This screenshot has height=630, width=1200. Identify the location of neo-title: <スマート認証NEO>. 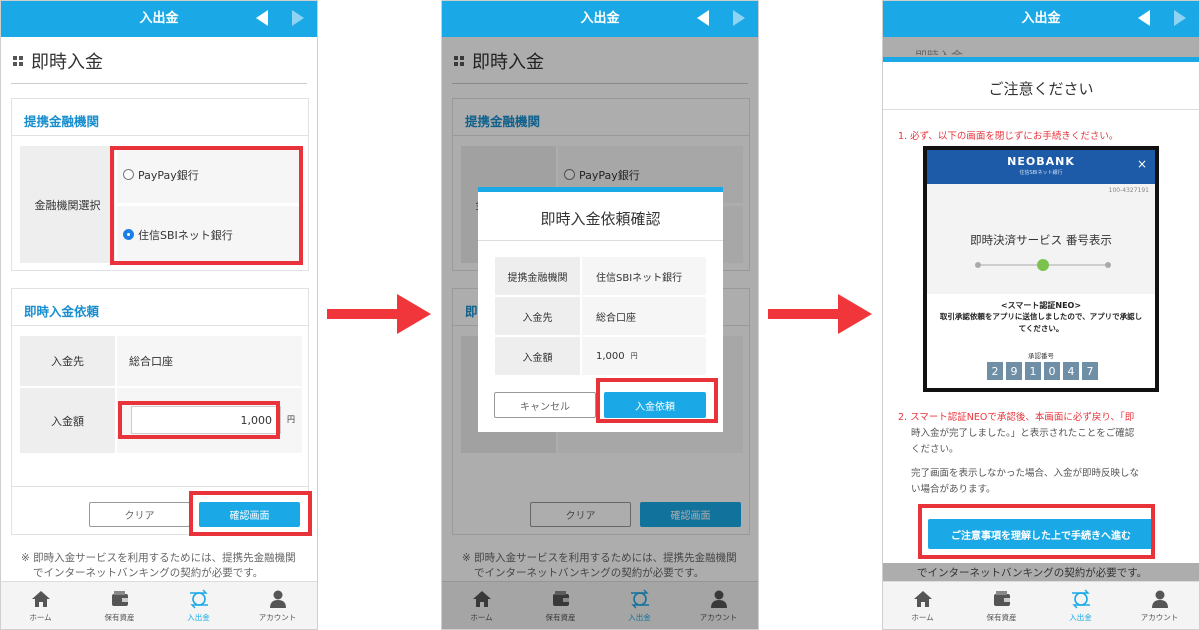
(1041, 305).